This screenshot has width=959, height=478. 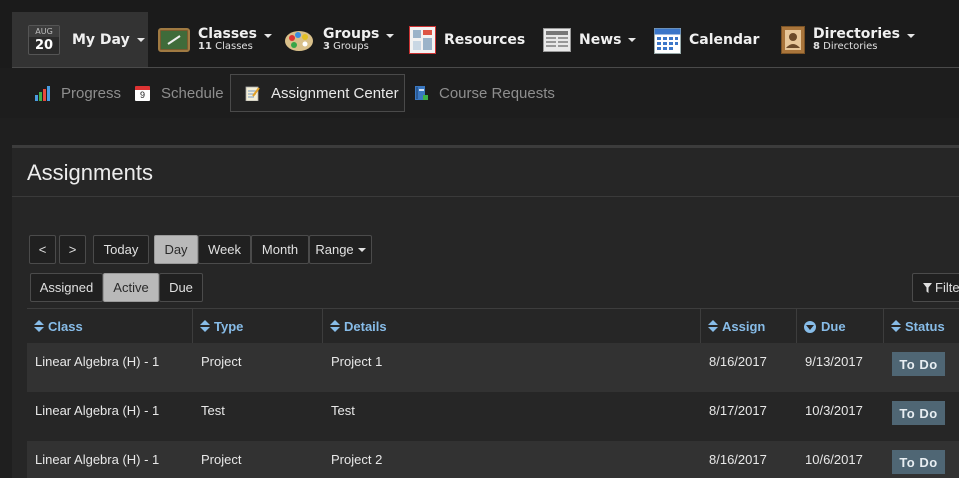 What do you see at coordinates (340, 249) in the screenshot?
I see `range-dropdown: Range` at bounding box center [340, 249].